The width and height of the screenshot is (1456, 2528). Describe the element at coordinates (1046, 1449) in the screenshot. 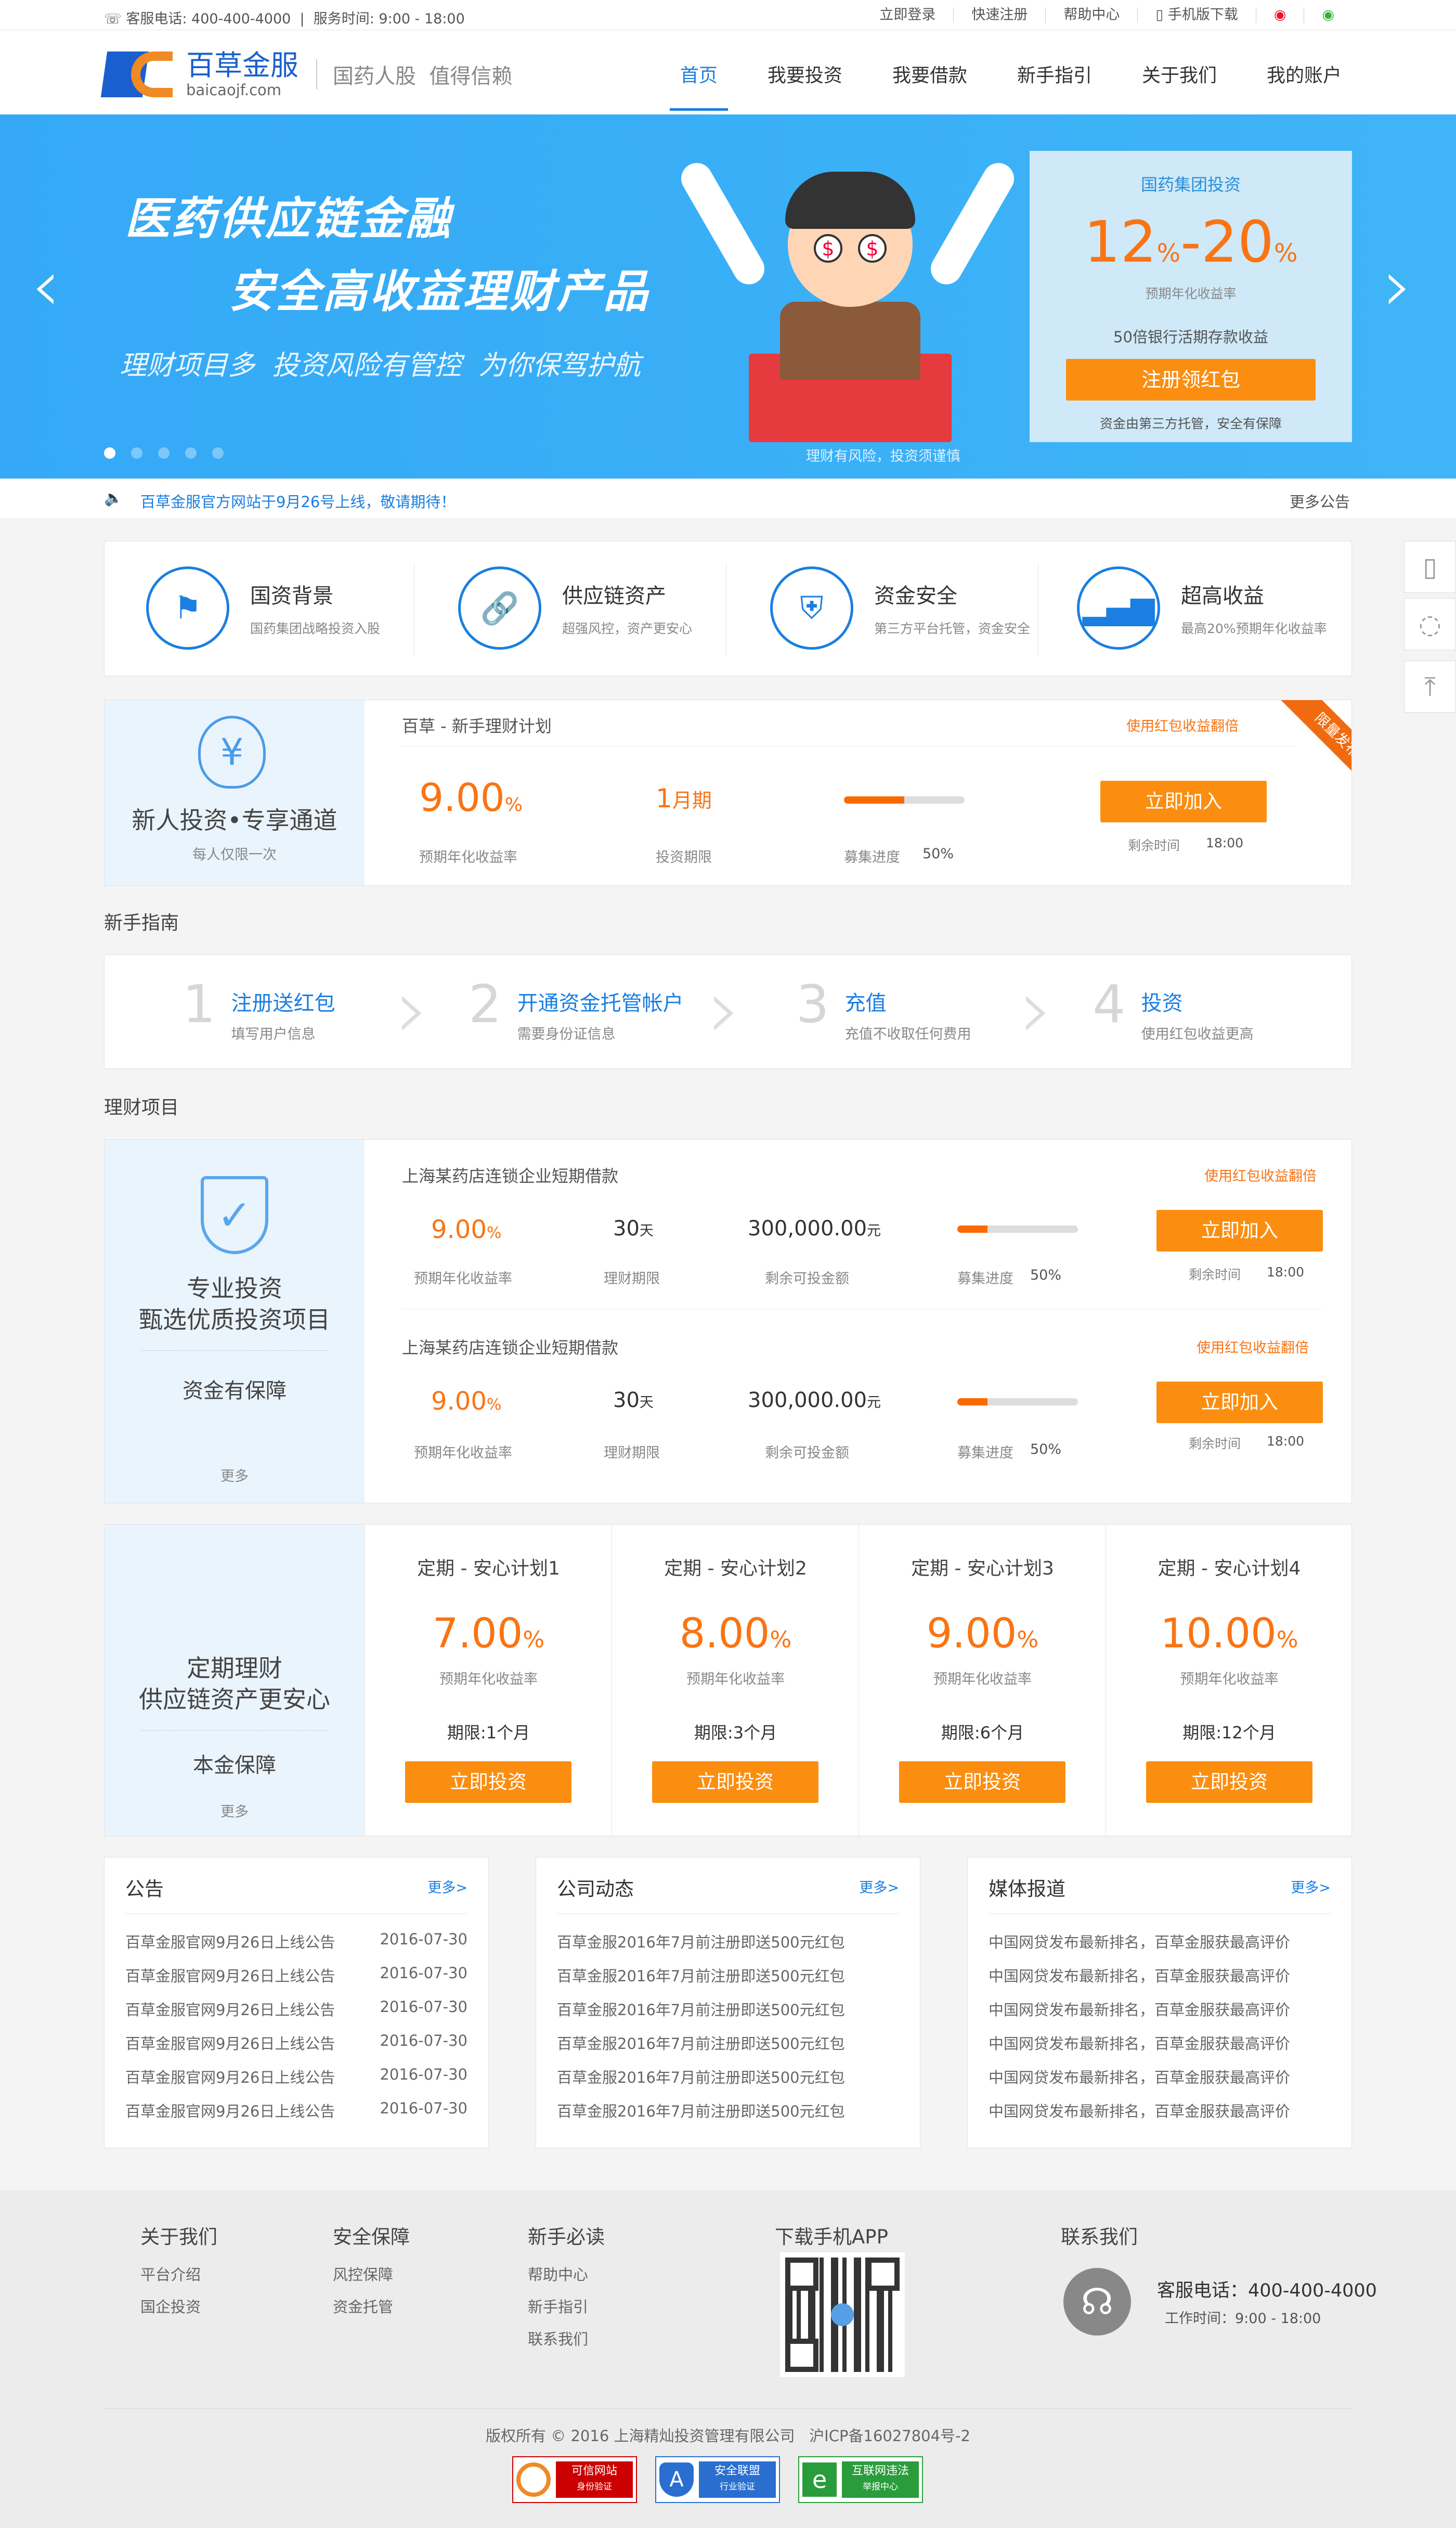

I see `project-progress-value: 50%` at that location.